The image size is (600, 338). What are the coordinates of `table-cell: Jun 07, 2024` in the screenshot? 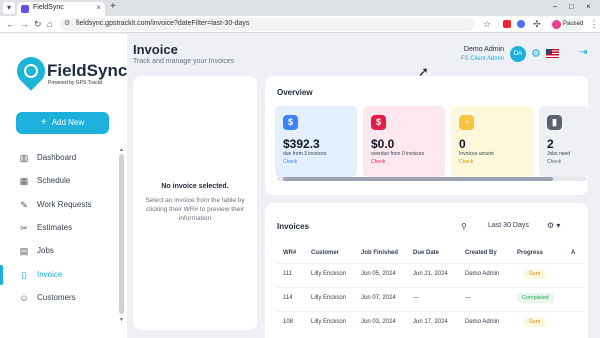 It's located at (378, 298).